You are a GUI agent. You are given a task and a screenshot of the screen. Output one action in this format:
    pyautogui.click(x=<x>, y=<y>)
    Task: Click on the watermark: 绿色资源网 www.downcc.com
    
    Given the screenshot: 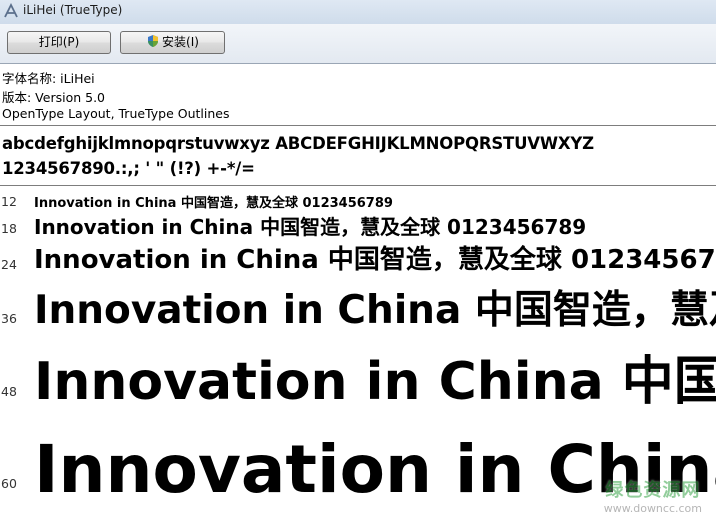 What is the action you would take?
    pyautogui.click(x=653, y=495)
    